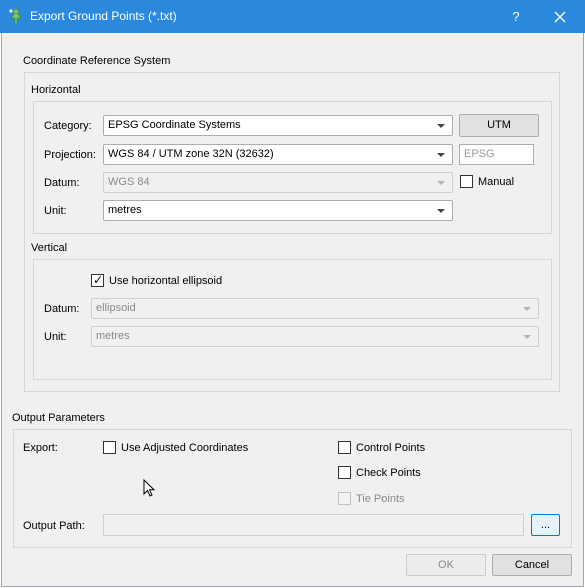 This screenshot has height=588, width=585. Describe the element at coordinates (446, 565) in the screenshot. I see `ok-button: OK` at that location.